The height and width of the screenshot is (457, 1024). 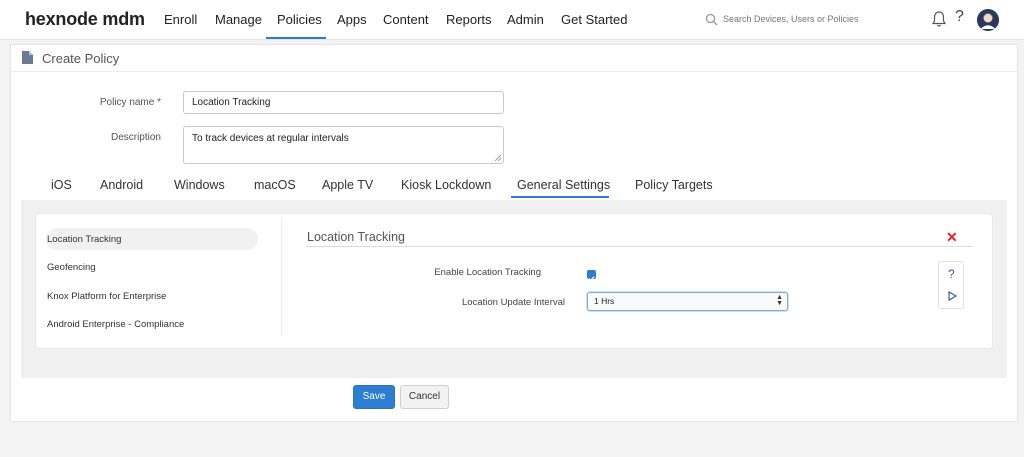 I want to click on page-title: Create Policy, so click(x=81, y=58).